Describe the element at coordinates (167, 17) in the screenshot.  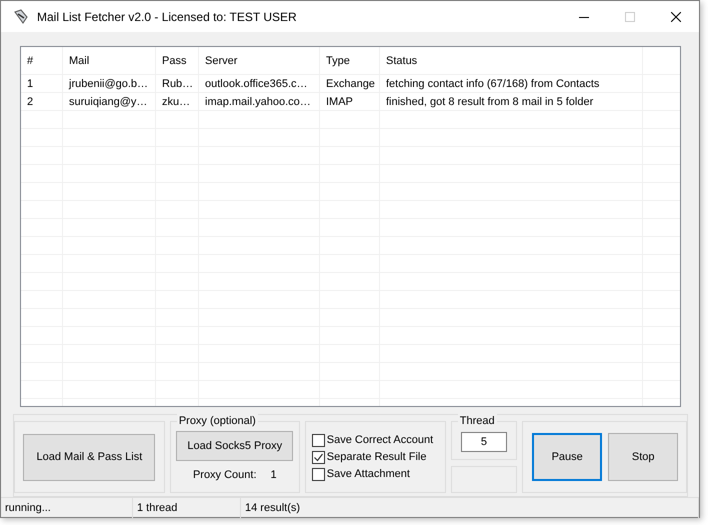
I see `window-title: Mail List Fetcher v2.0 - Licensed to: TEST USER` at that location.